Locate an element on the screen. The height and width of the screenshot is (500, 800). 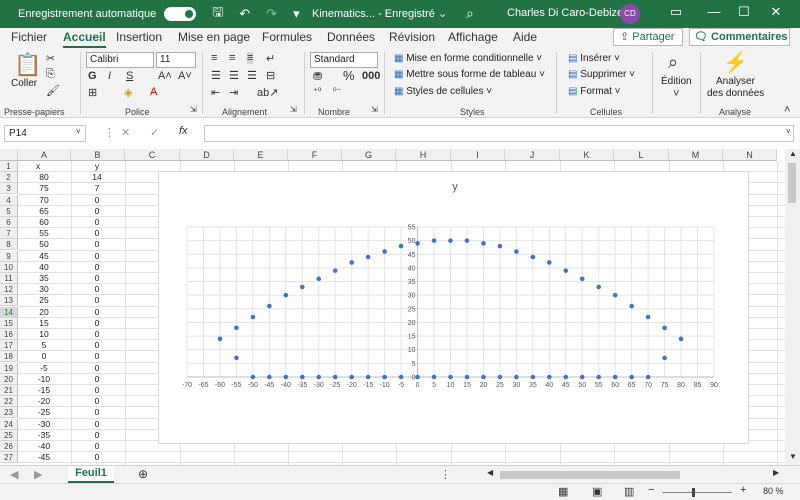
chevron-down-icon: ˅ is located at coordinates (78, 131).